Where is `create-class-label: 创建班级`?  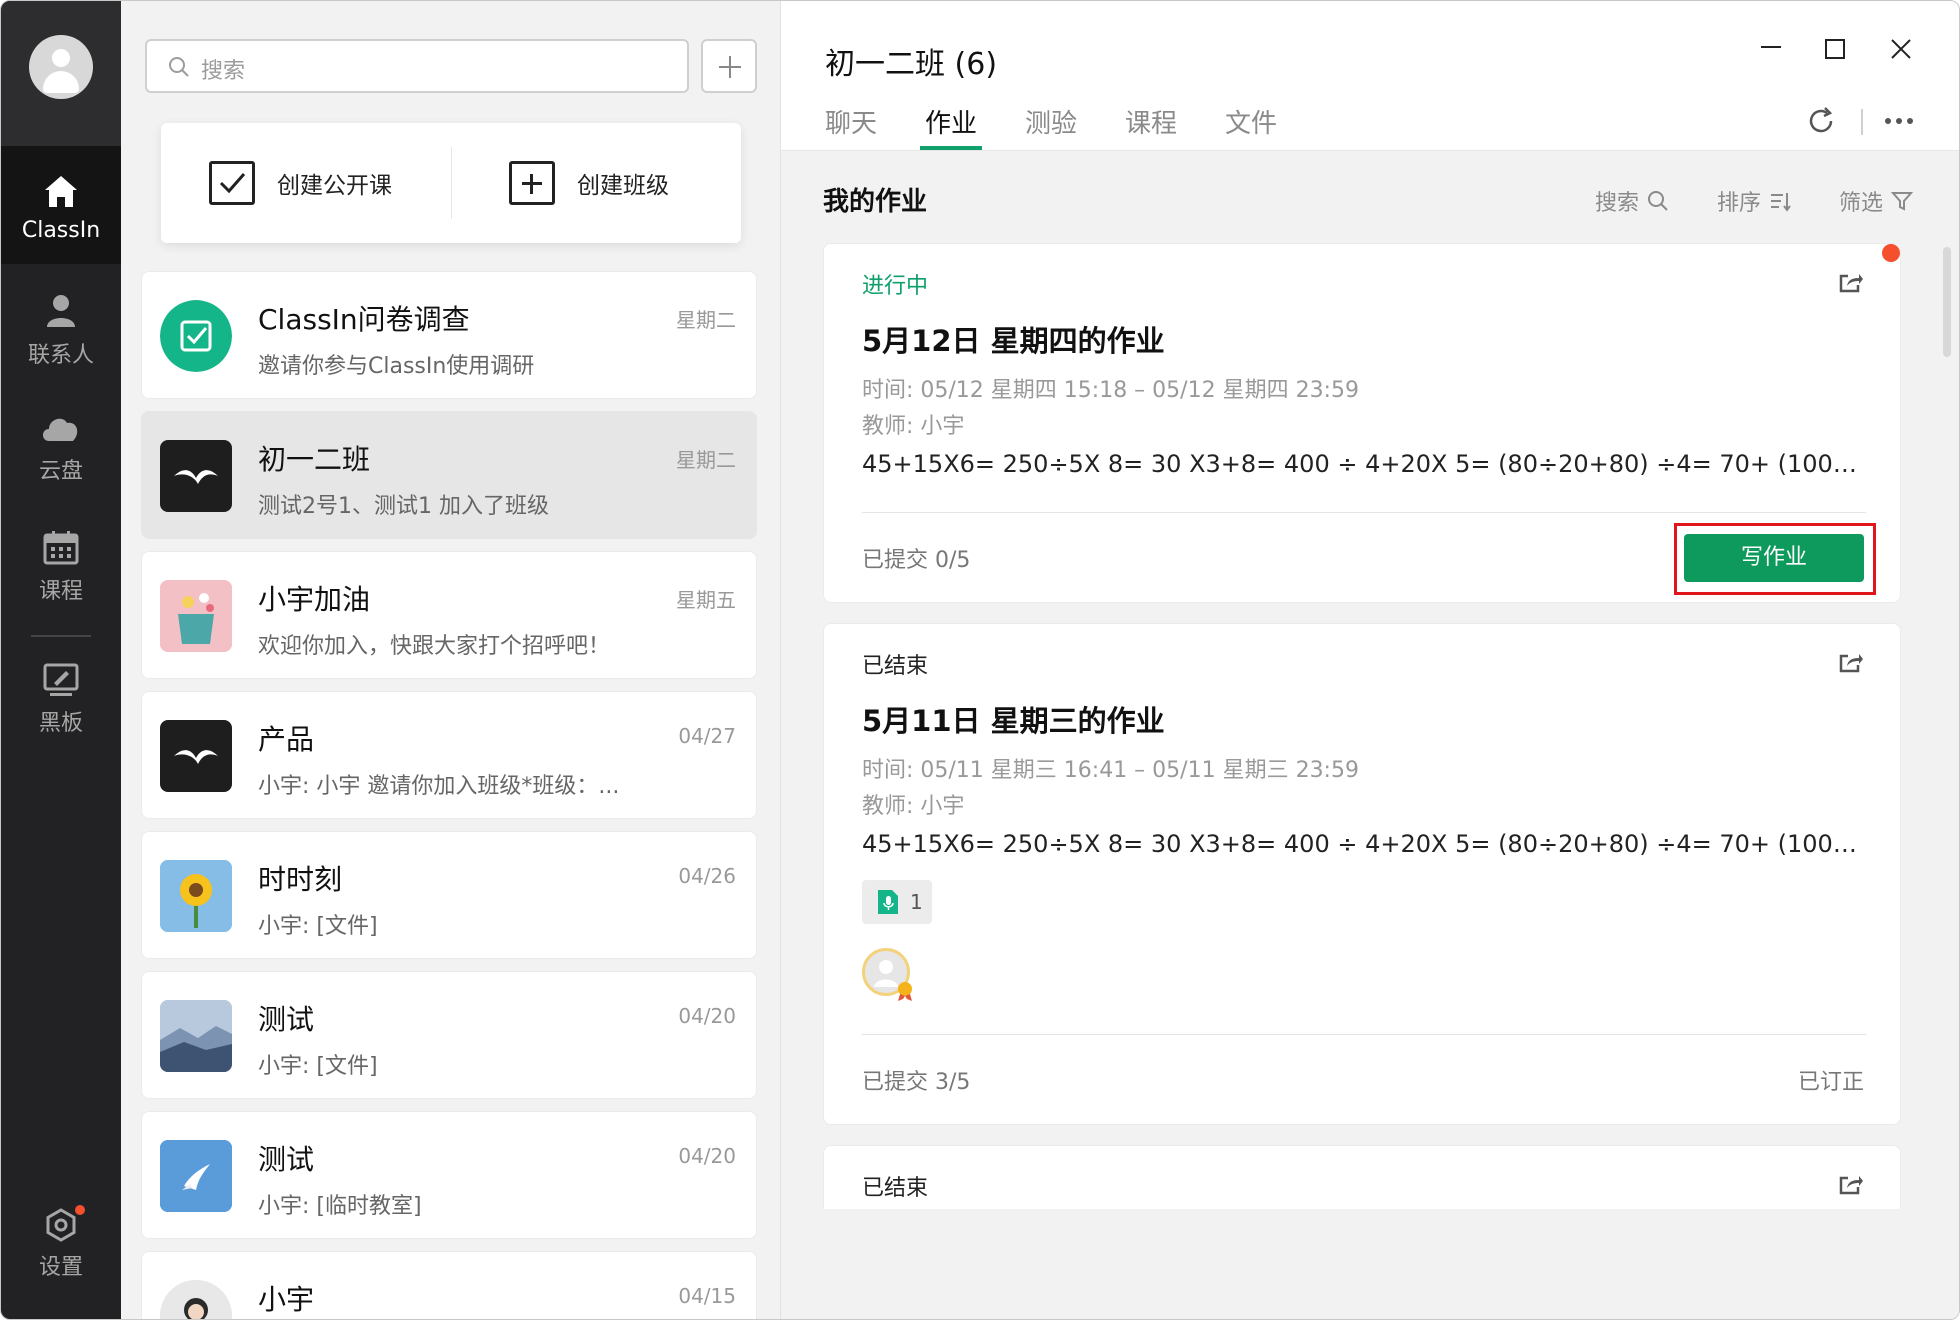 create-class-label: 创建班级 is located at coordinates (623, 186).